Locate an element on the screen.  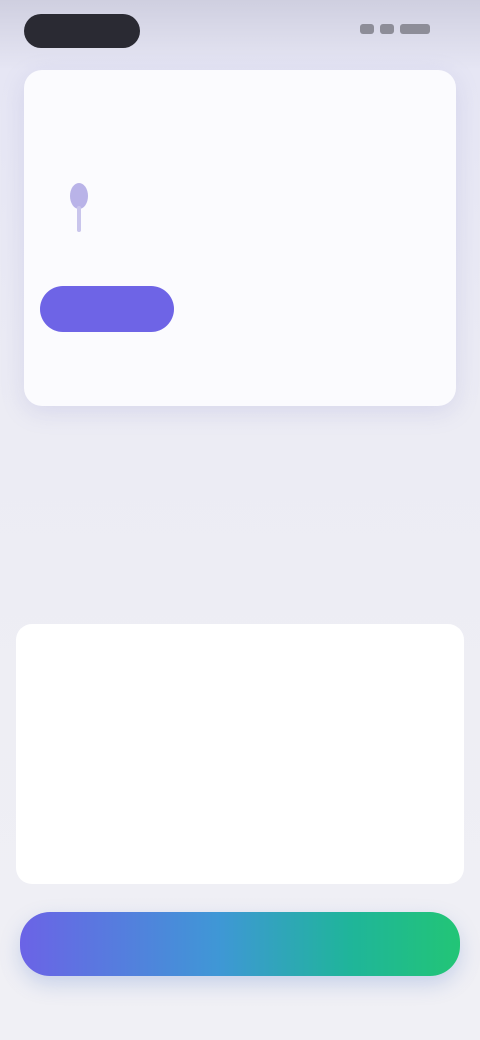
segmented-control is located at coordinates (240, 309).